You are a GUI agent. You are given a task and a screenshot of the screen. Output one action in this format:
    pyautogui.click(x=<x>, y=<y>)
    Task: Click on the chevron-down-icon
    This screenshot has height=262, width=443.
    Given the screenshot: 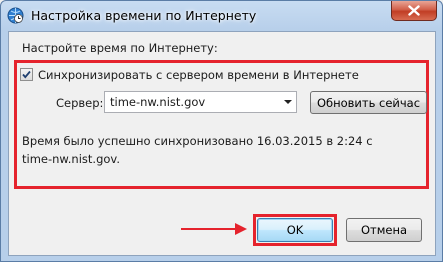 What is the action you would take?
    pyautogui.click(x=288, y=102)
    